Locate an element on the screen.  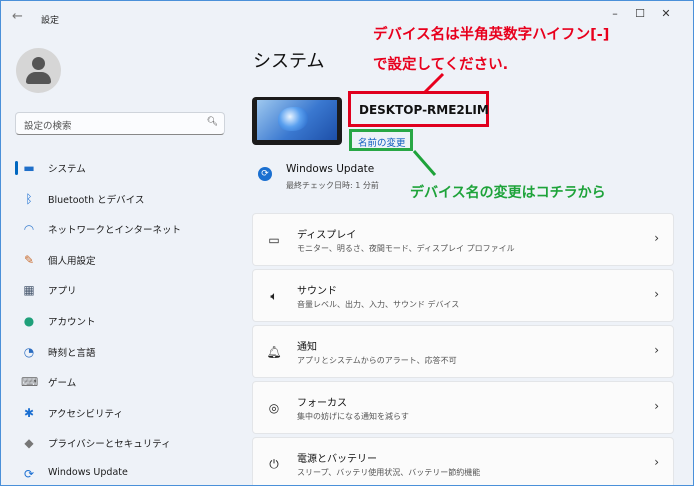
card-title: サウンド is located at coordinates (317, 291).